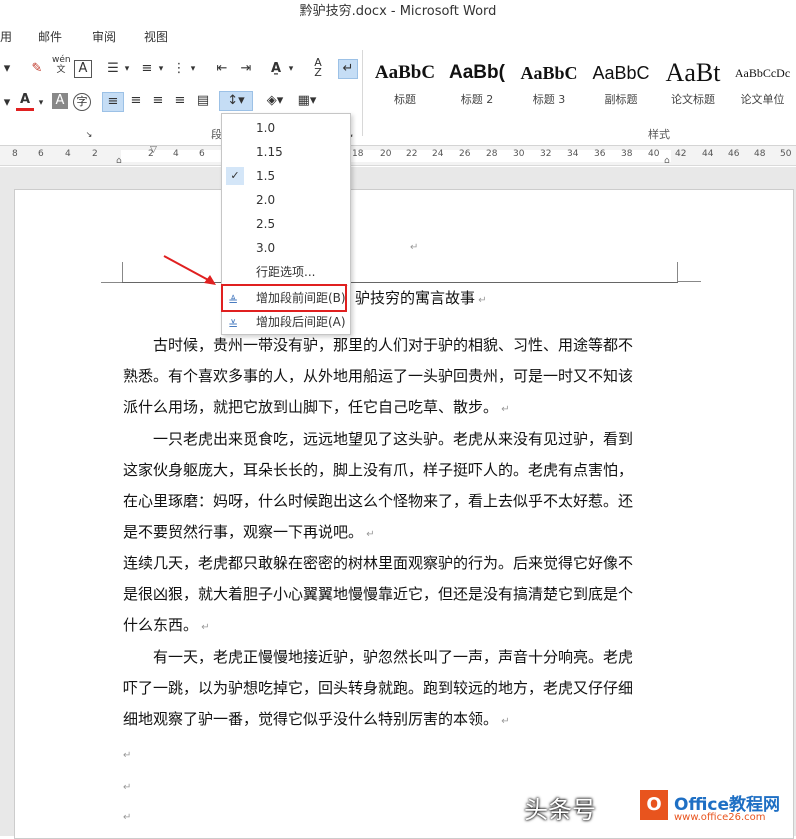  What do you see at coordinates (222, 69) in the screenshot?
I see `decrease-indent-icon: ⇤` at bounding box center [222, 69].